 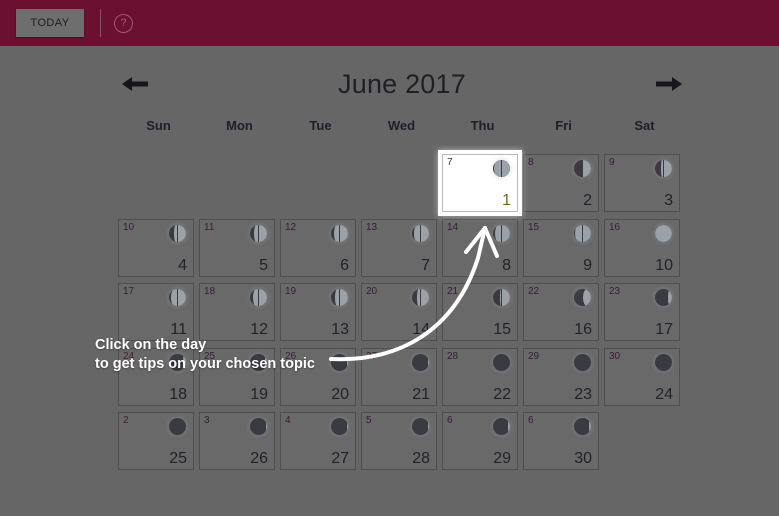 I want to click on calendar-cell: 12 6, so click(x=318, y=247).